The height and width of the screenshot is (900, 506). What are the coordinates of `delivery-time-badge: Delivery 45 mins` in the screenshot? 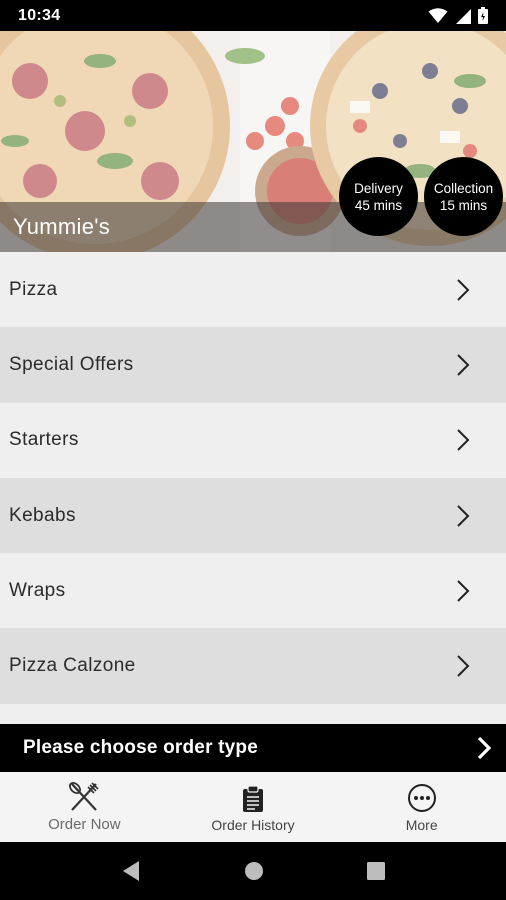 It's located at (378, 196).